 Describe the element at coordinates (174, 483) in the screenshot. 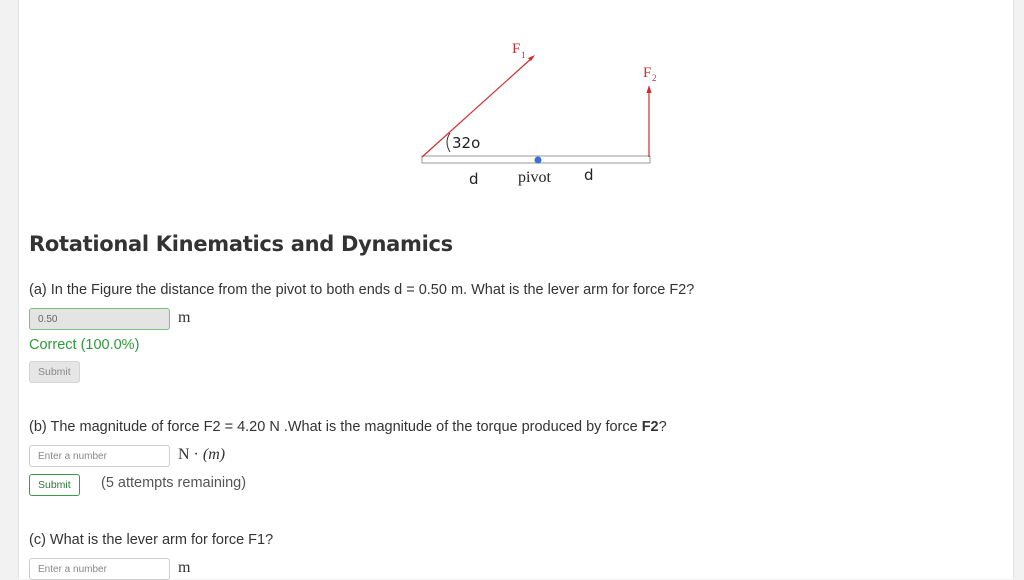

I see `attempts-remaining-text: (5 attempts remaining)` at that location.